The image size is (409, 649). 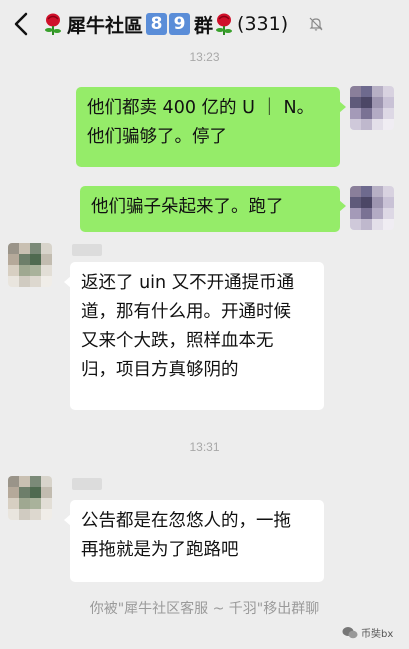 I want to click on number-badge-9: 9, so click(x=180, y=24).